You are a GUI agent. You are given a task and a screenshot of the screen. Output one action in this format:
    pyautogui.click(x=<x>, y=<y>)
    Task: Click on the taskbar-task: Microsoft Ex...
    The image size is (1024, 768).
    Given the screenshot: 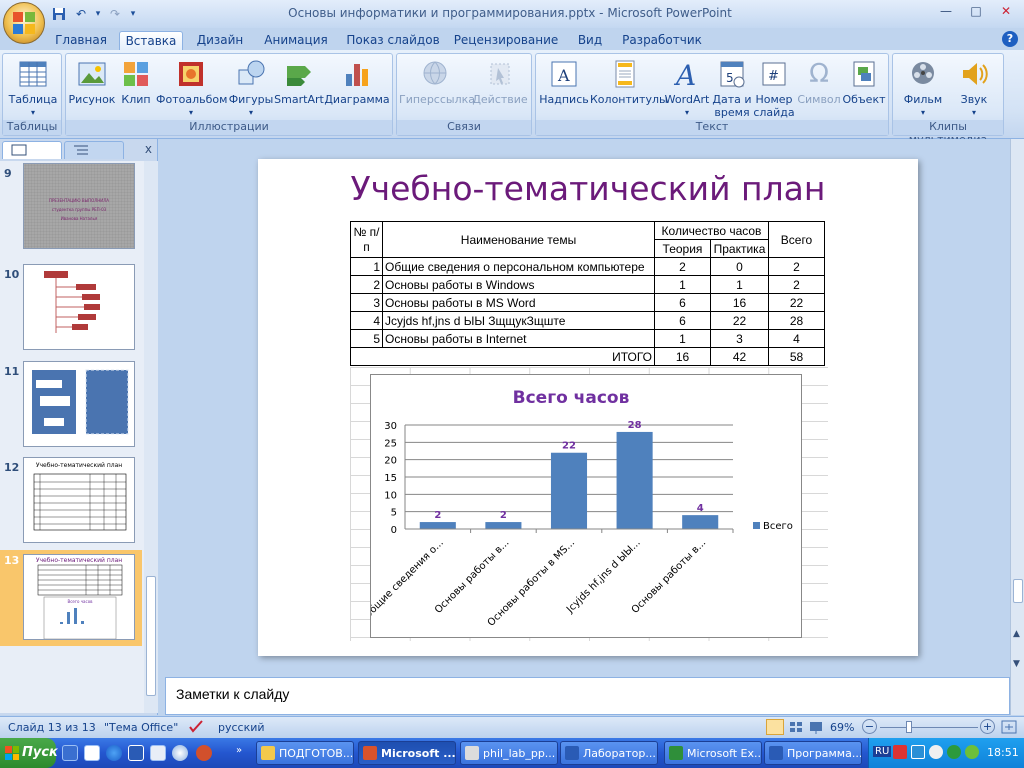 What is the action you would take?
    pyautogui.click(x=713, y=753)
    